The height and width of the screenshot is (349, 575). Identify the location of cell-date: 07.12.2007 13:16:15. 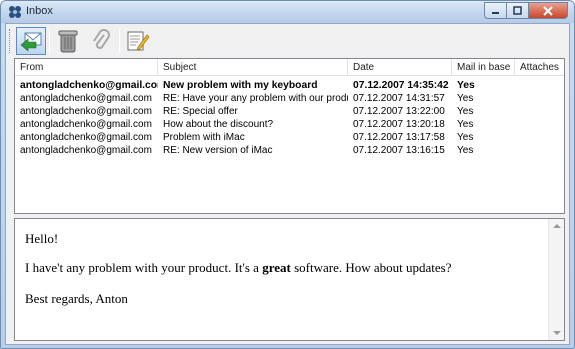
(399, 150).